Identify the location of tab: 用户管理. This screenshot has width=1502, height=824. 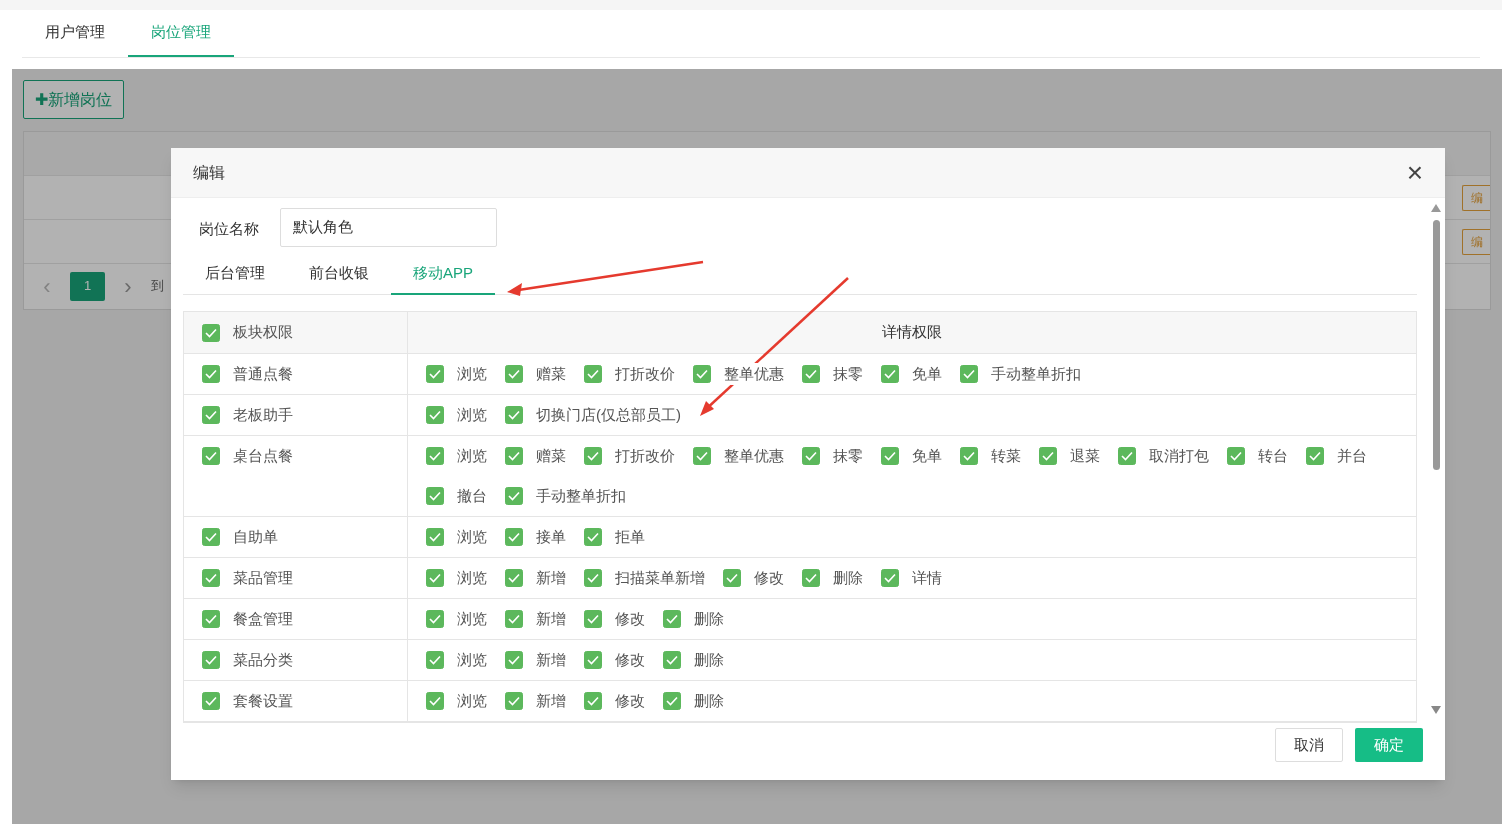
(75, 33).